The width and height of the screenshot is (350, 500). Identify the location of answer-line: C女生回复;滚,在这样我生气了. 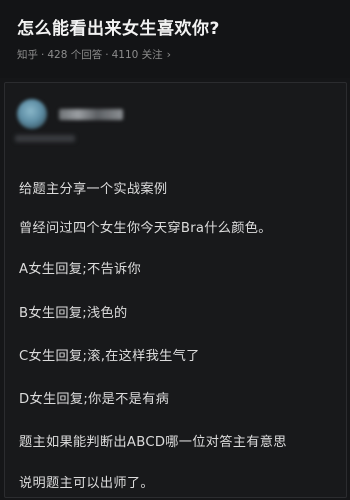
(109, 356).